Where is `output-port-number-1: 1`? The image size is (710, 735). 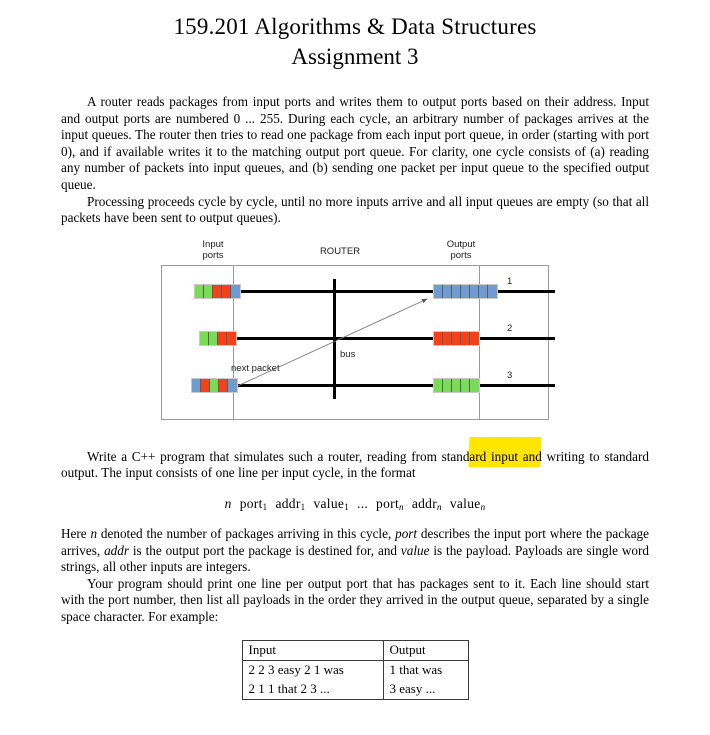 output-port-number-1: 1 is located at coordinates (510, 281).